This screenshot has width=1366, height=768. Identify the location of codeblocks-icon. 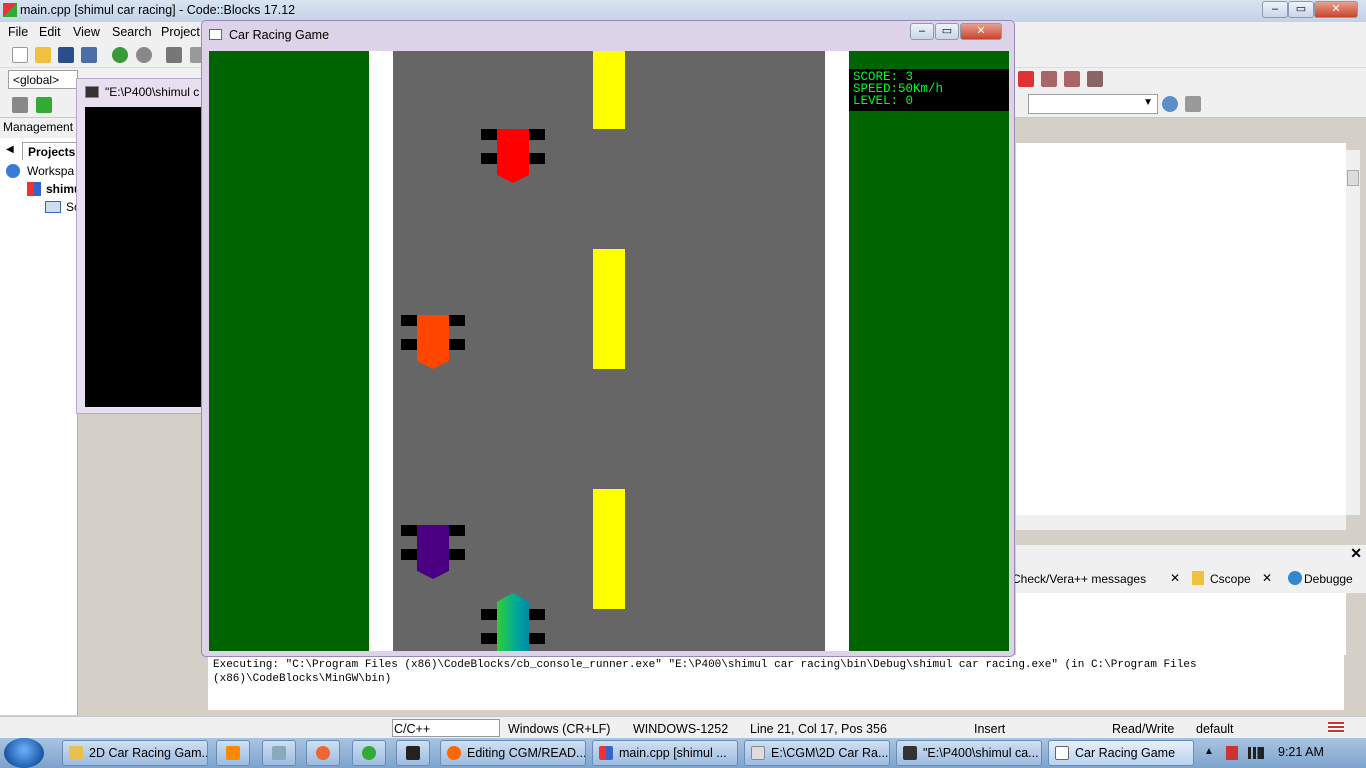
(10, 10).